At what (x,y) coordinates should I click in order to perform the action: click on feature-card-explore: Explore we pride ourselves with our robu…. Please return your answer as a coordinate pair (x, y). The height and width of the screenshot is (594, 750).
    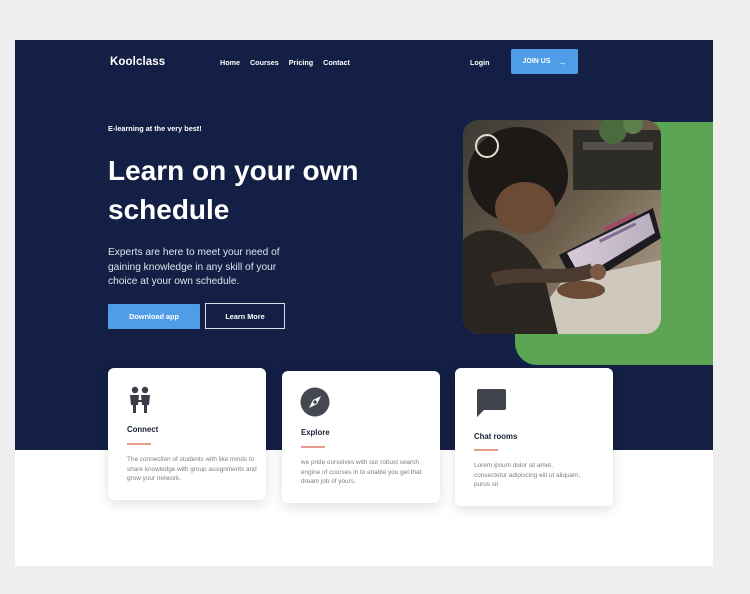
    Looking at the image, I should click on (361, 437).